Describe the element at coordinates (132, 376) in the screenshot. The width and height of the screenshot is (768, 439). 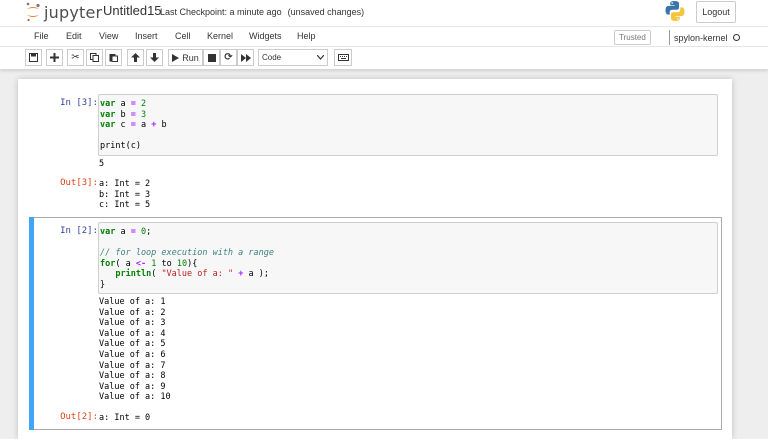
I see `stdout-line: Value of a: 8` at that location.